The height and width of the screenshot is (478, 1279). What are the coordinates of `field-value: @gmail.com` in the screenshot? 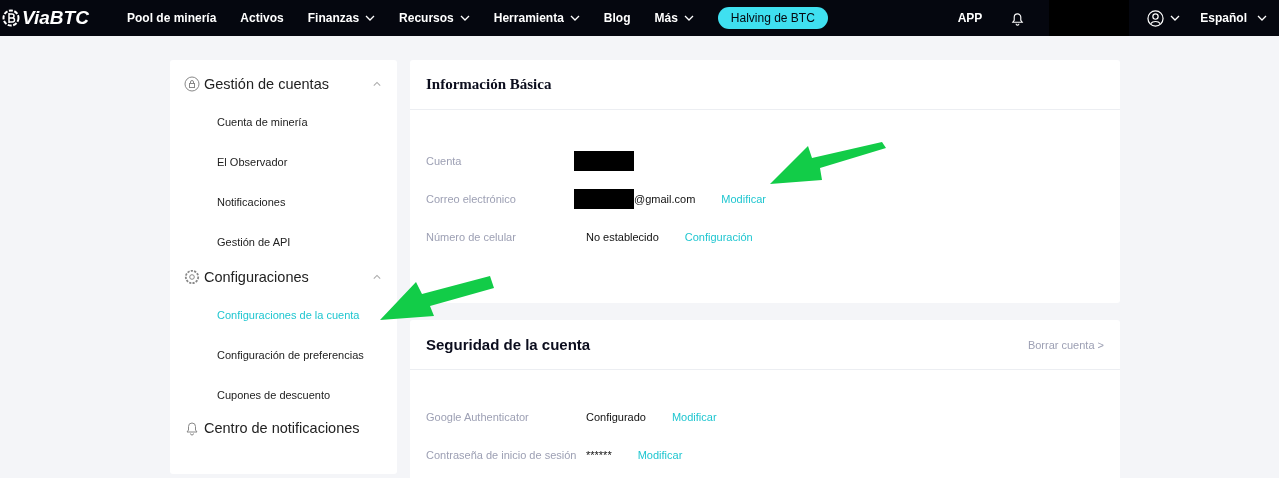 It's located at (665, 199).